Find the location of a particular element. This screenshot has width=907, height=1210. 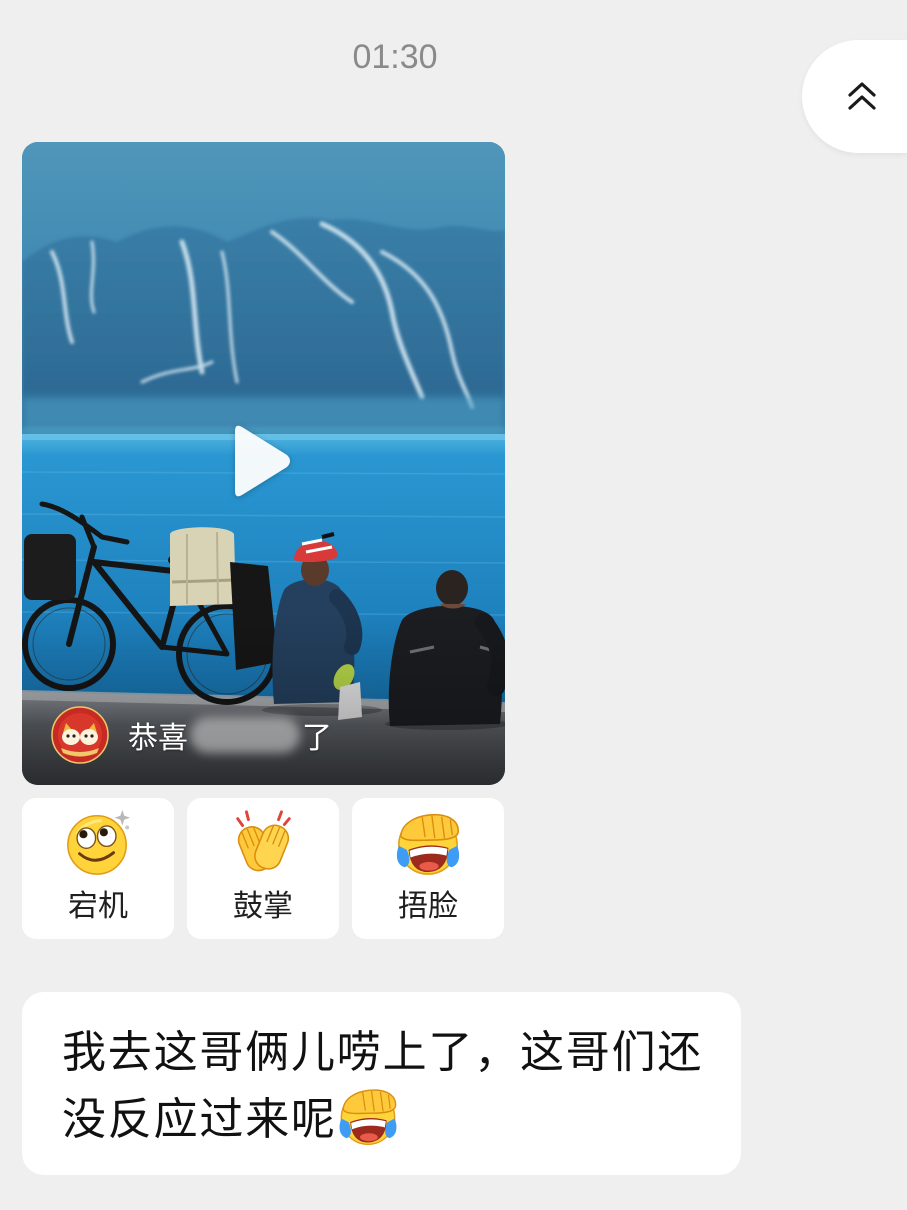

comment-text-line: 没反应过来呢 is located at coordinates (231, 1114).